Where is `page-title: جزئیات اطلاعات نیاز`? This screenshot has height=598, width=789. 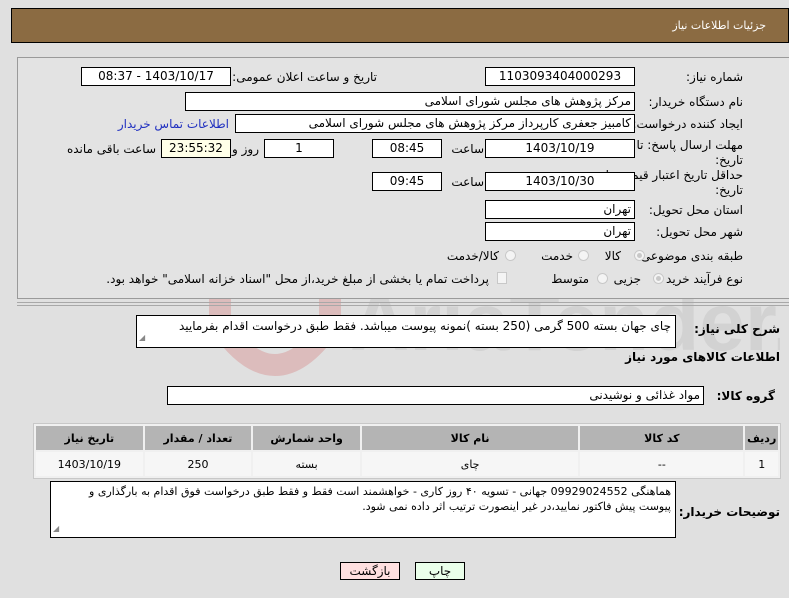 page-title: جزئیات اطلاعات نیاز is located at coordinates (719, 25).